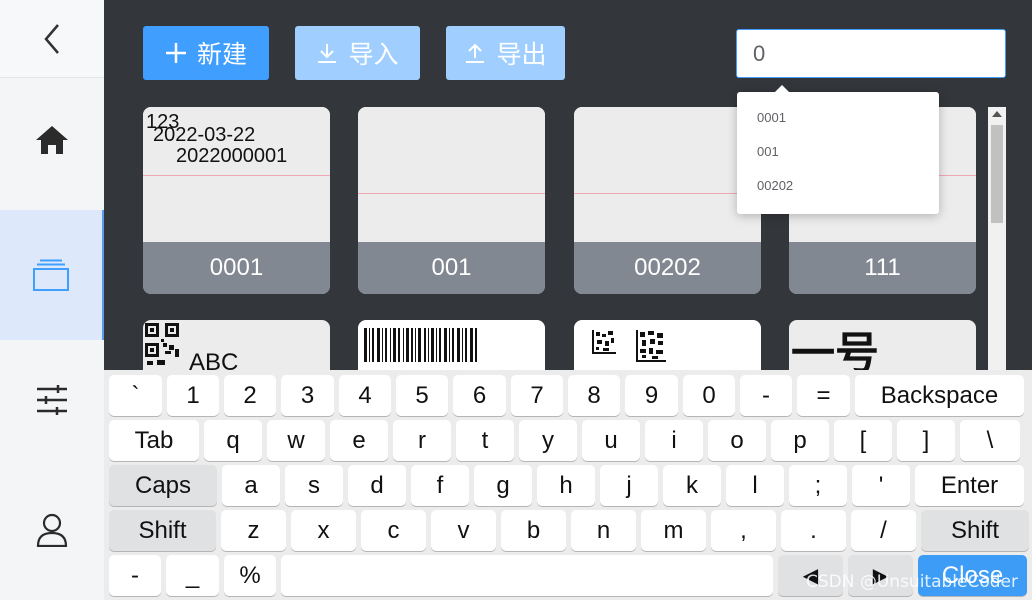 The image size is (1032, 600). I want to click on keyboard-row: ` 1 2 3 4 5 6 7 8 9 0 - = Backspace, so click(570, 395).